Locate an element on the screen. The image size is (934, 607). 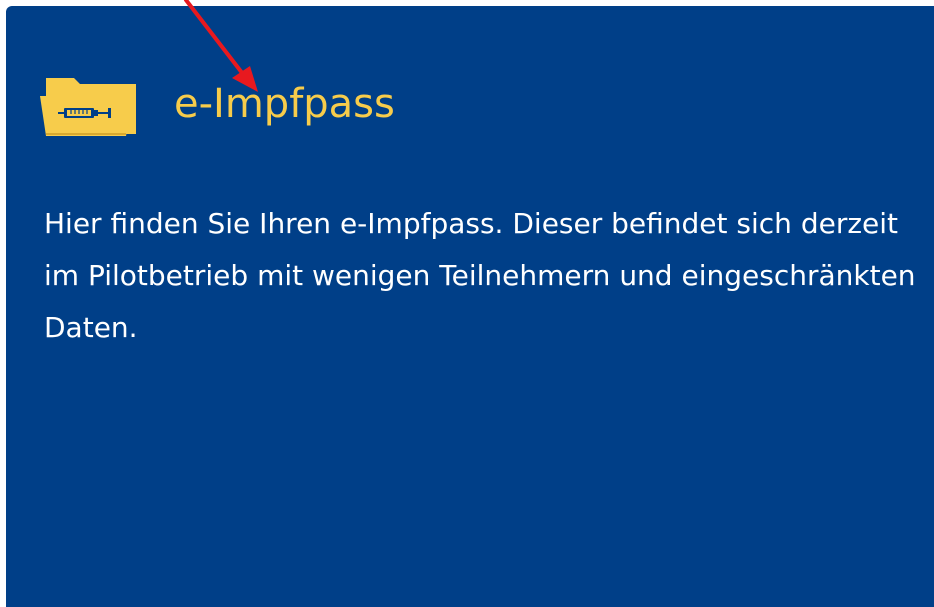
card-title: e-Impfpass is located at coordinates (284, 104).